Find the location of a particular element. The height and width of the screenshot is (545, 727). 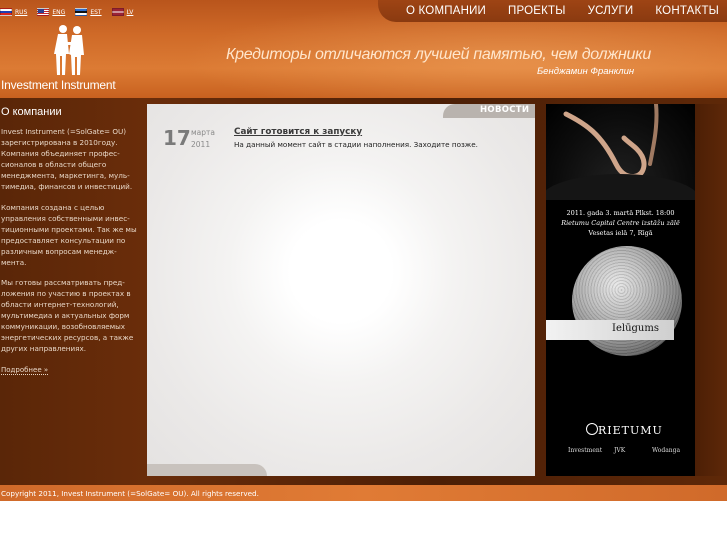

lang-eng: ENG is located at coordinates (51, 12).